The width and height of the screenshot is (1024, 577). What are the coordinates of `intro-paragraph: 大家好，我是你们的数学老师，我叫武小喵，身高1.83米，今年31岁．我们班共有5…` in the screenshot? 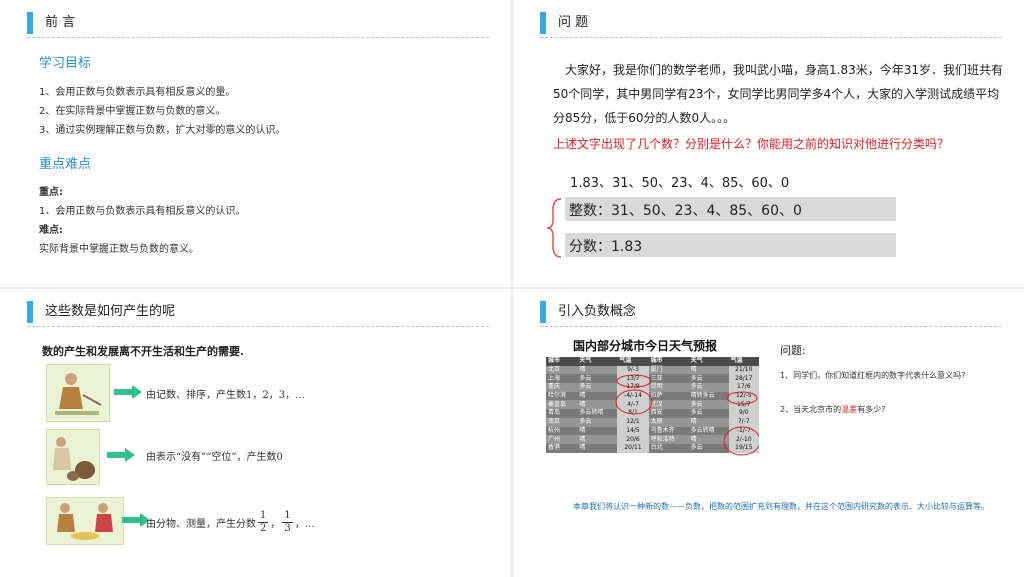 It's located at (778, 94).